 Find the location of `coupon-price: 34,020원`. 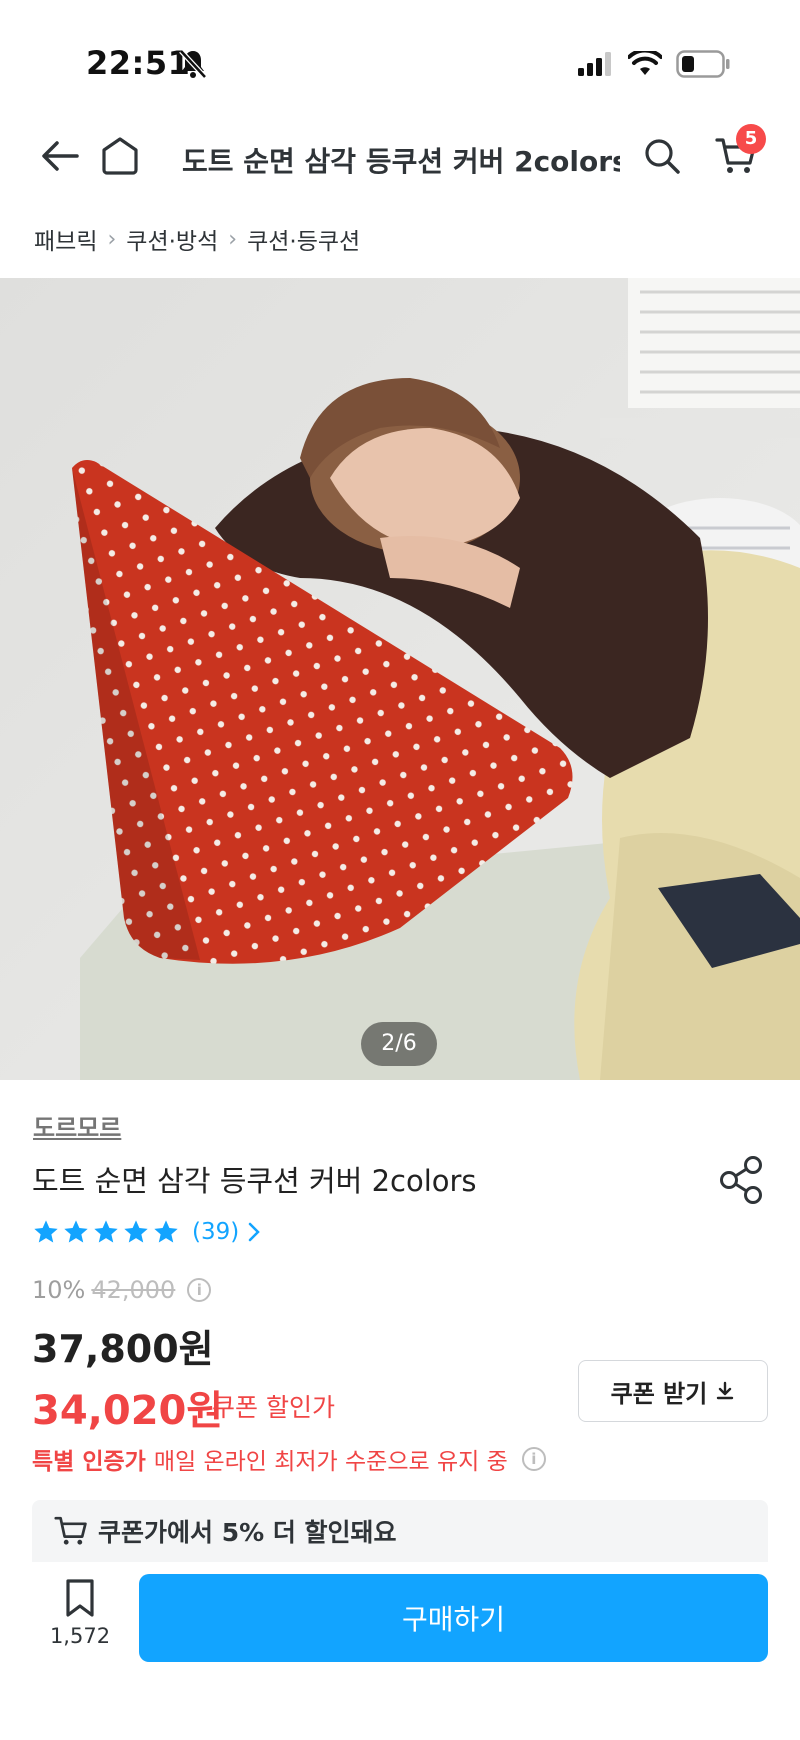

coupon-price: 34,020원 is located at coordinates (128, 1411).